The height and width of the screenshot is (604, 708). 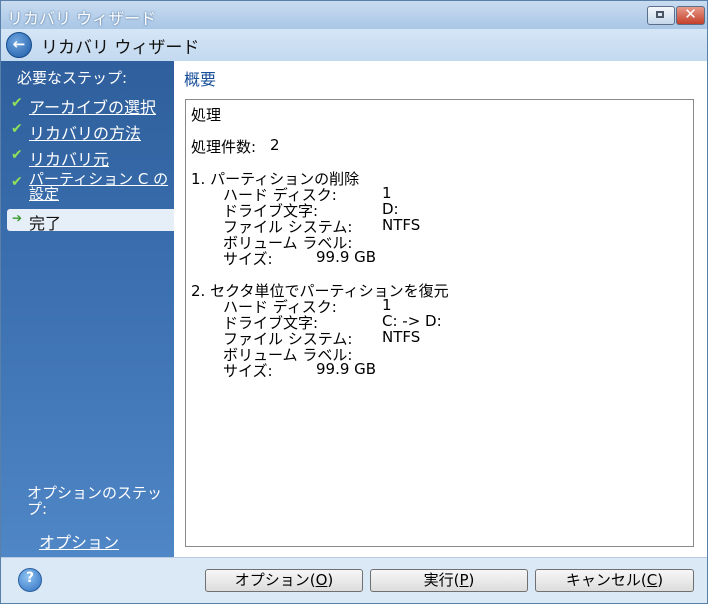 What do you see at coordinates (272, 580) in the screenshot?
I see `options-button-label: オプション` at bounding box center [272, 580].